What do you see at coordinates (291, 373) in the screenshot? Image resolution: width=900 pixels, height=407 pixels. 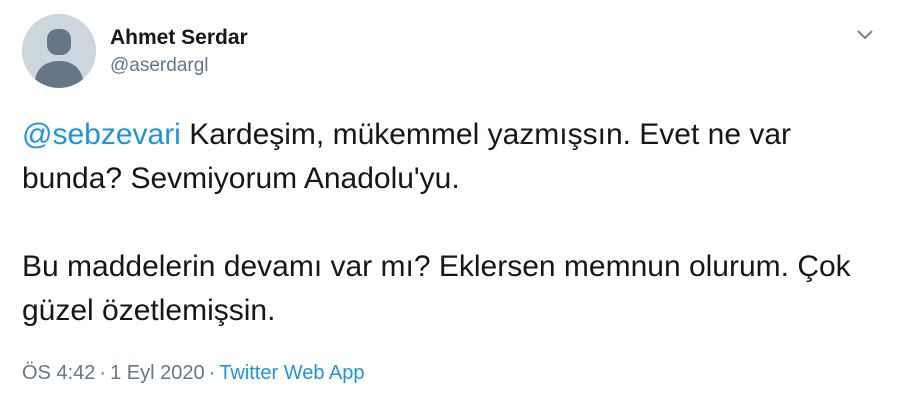 I see `tweet-source-link: Twitter Web App` at bounding box center [291, 373].